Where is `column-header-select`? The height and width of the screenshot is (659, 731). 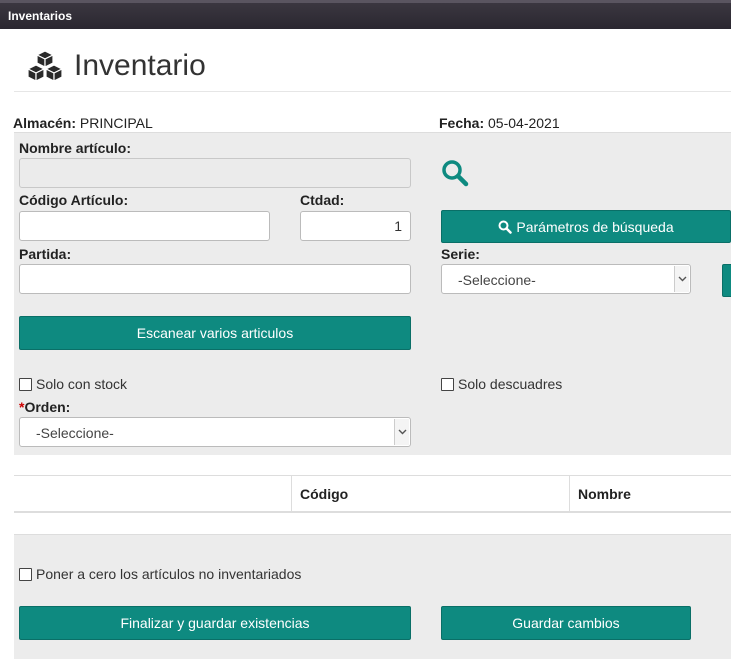 column-header-select is located at coordinates (152, 494).